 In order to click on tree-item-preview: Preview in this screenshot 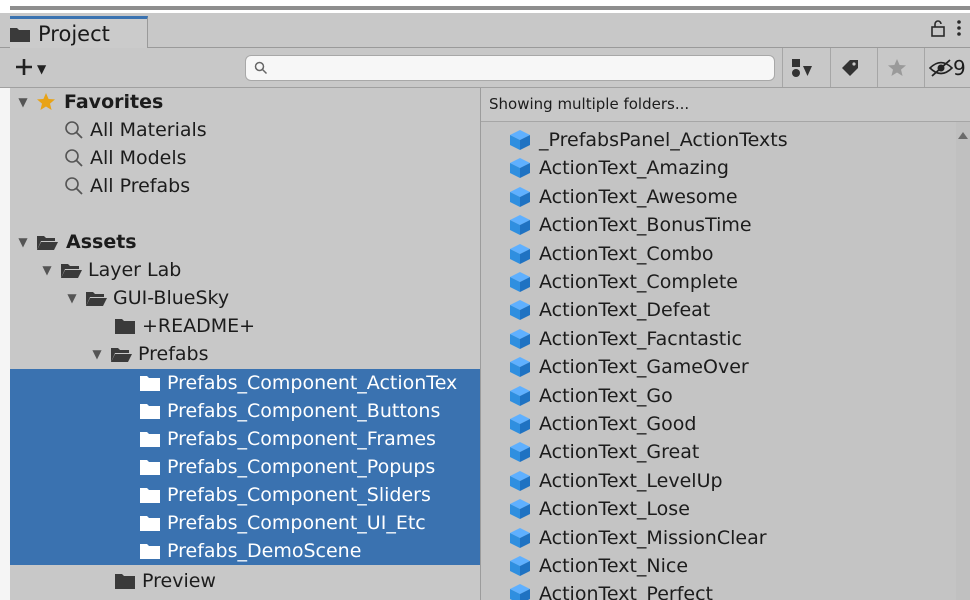, I will do `click(245, 581)`.